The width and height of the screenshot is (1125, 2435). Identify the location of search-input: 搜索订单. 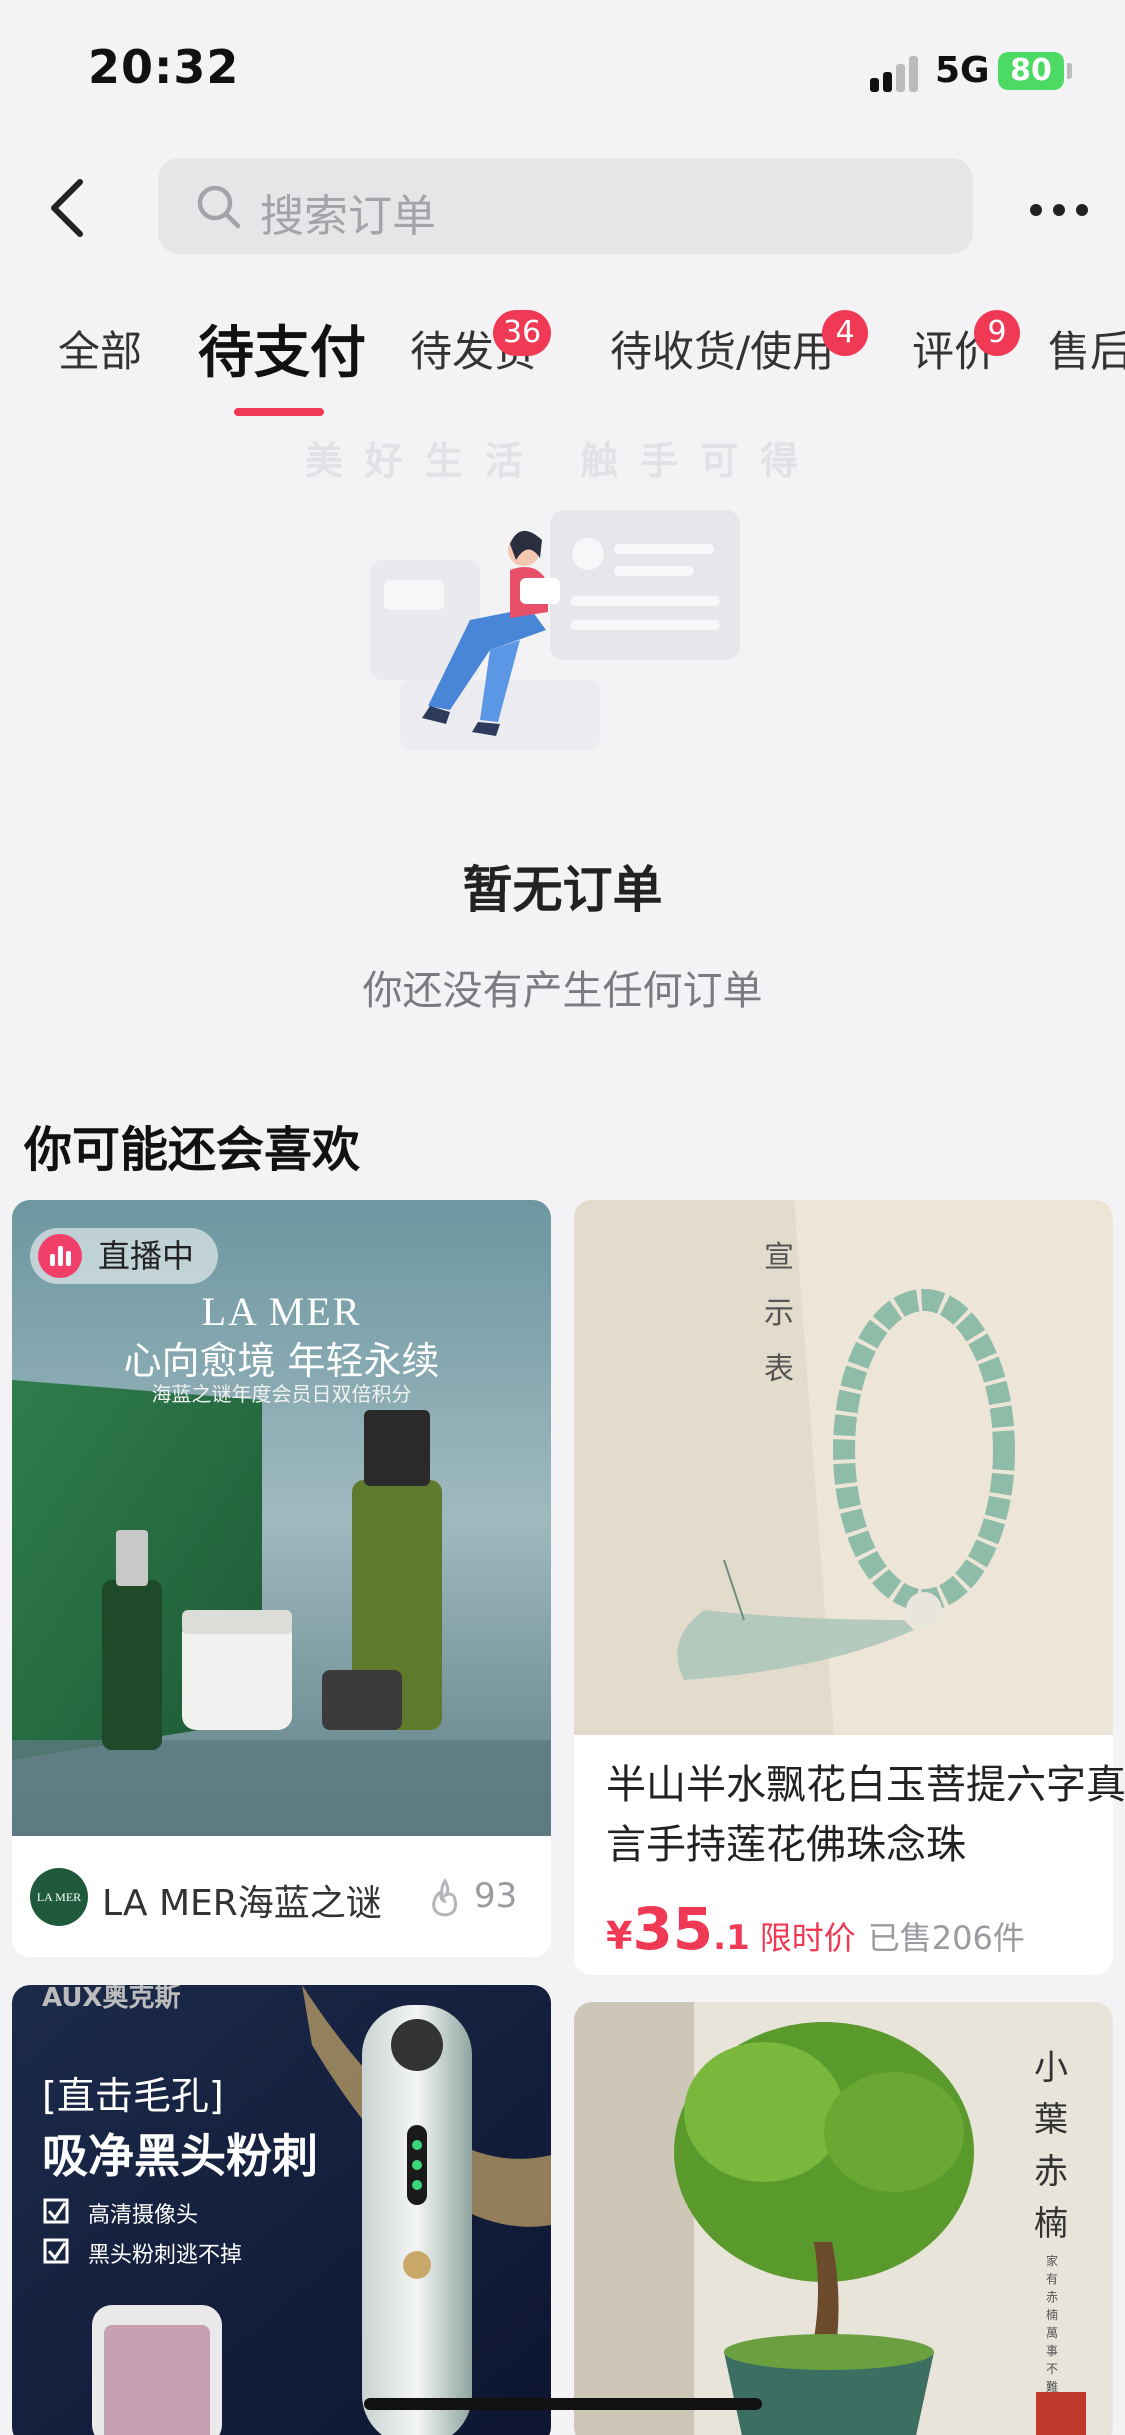
(565, 206).